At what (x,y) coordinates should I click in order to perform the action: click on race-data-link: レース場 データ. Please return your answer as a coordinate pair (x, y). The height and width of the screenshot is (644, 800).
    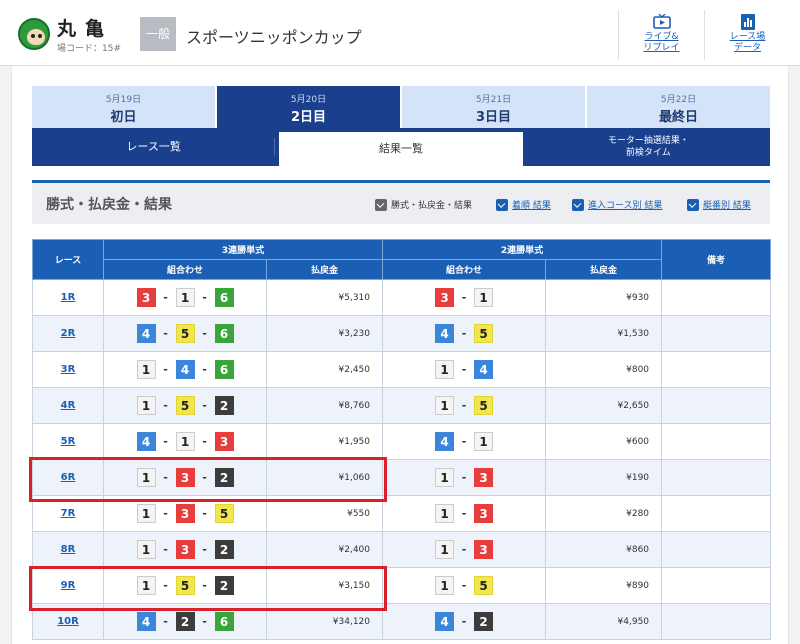
    Looking at the image, I should click on (747, 35).